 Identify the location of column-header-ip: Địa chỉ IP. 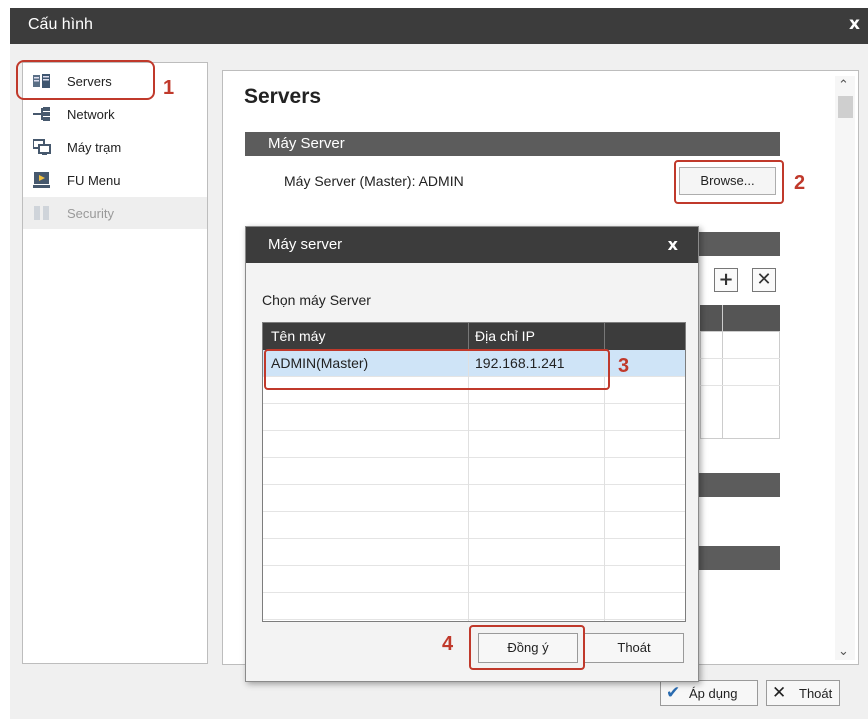
(505, 336).